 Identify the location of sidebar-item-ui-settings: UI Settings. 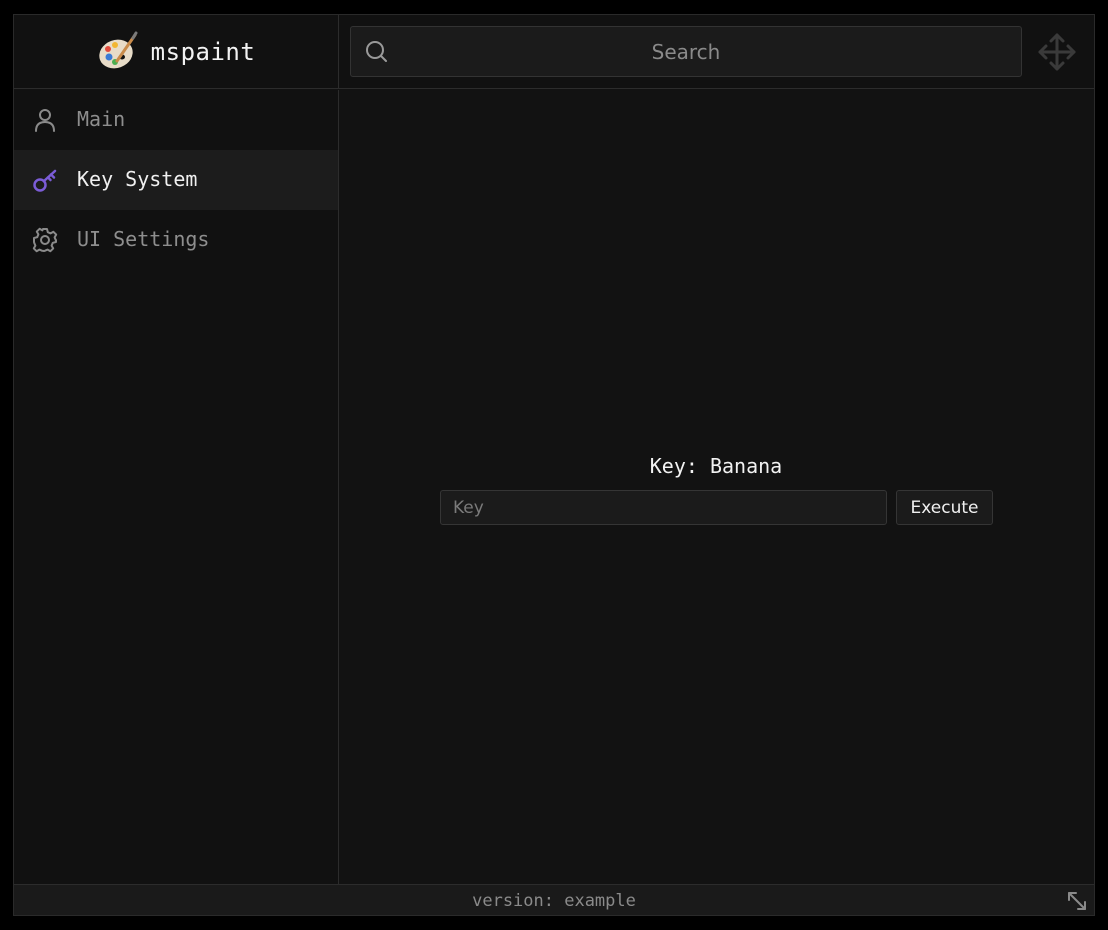
(176, 240).